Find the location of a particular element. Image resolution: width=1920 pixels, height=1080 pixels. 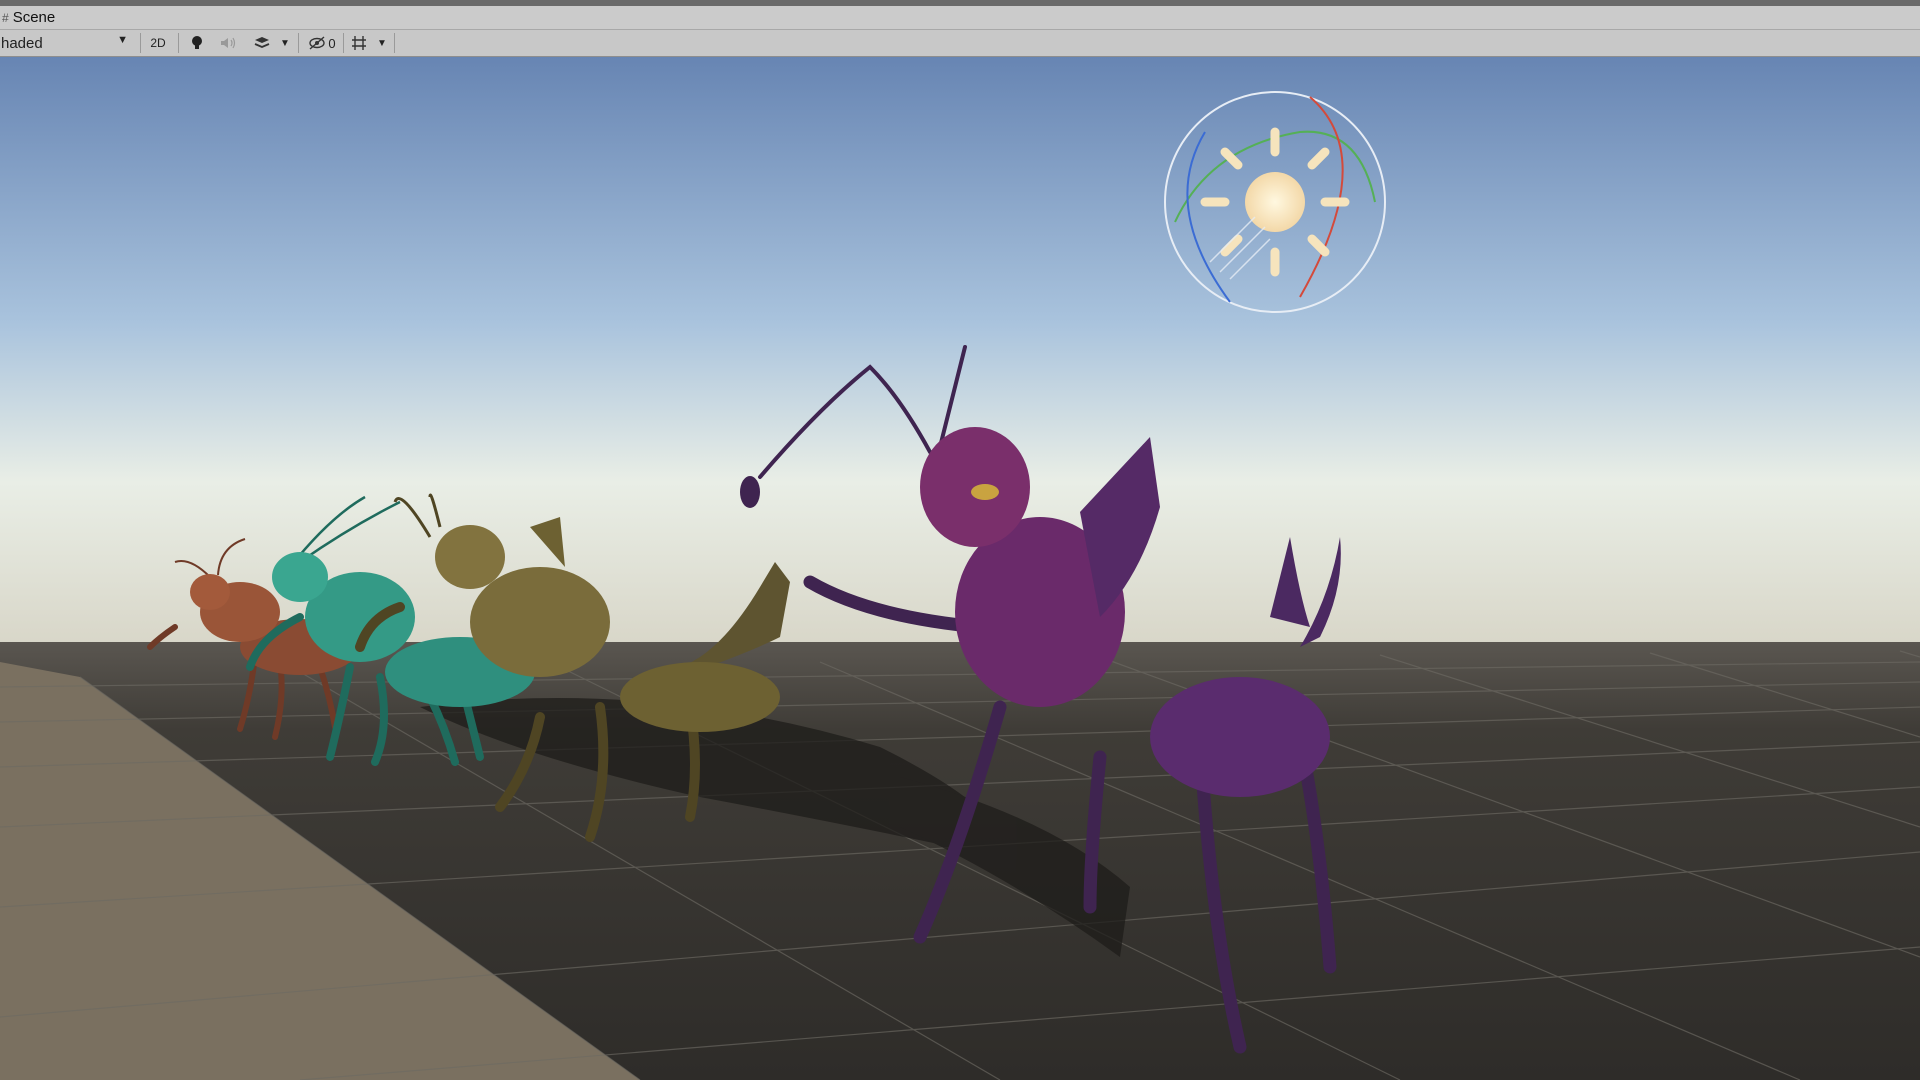

lighting-toggle-button is located at coordinates (197, 43).